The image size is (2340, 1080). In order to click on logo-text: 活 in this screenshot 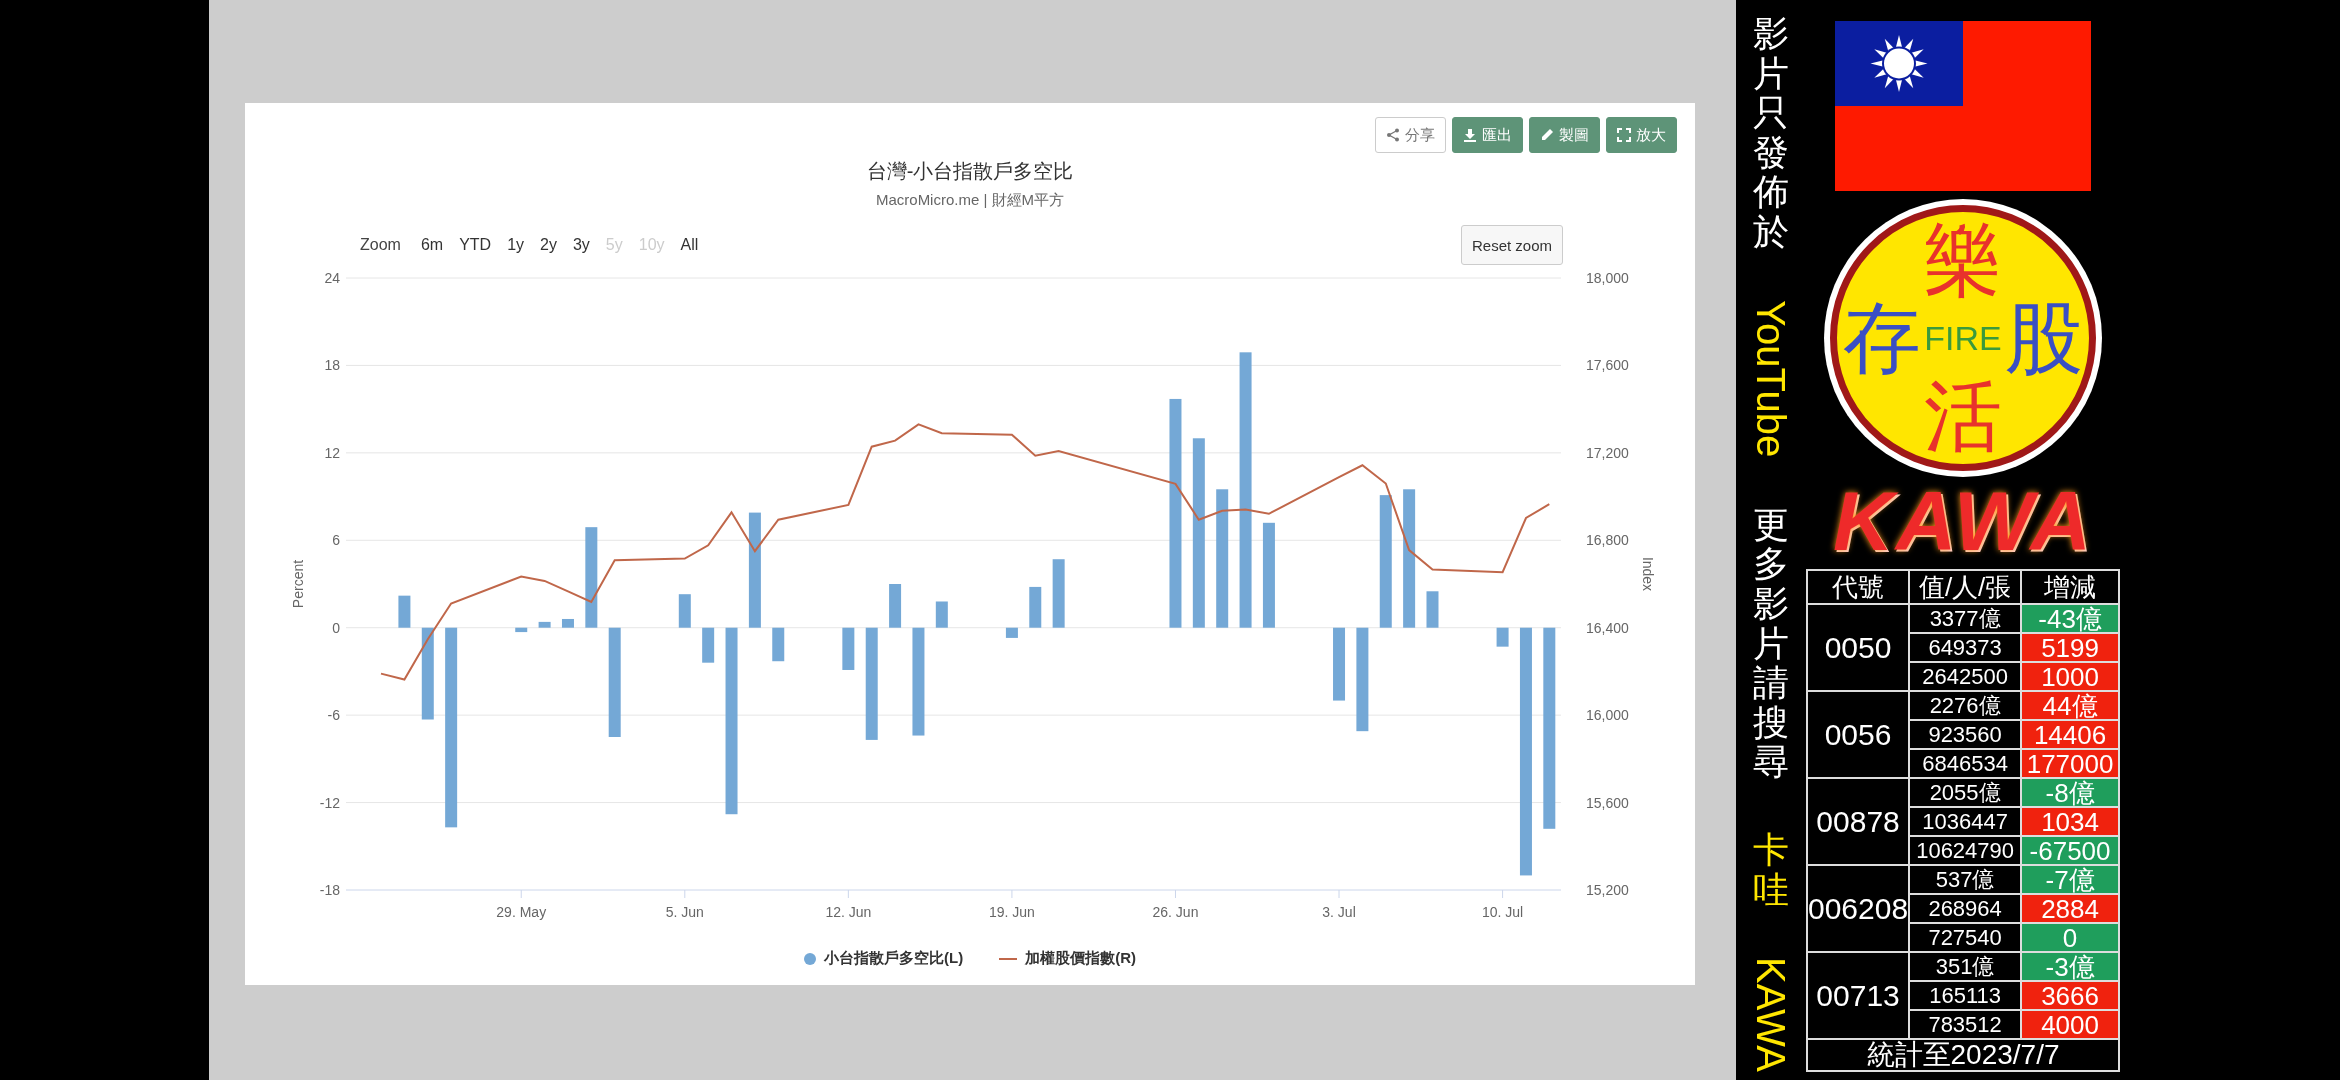, I will do `click(1963, 416)`.